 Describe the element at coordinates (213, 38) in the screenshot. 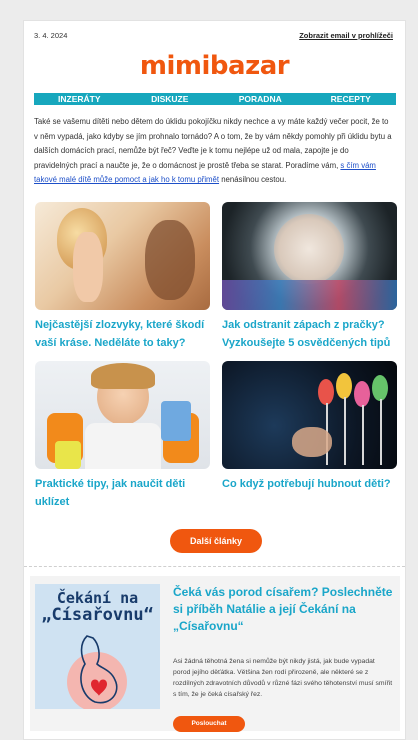

I see `email-topbar: 3. 4. 2024 Zobrazit email v prohlížeči` at that location.